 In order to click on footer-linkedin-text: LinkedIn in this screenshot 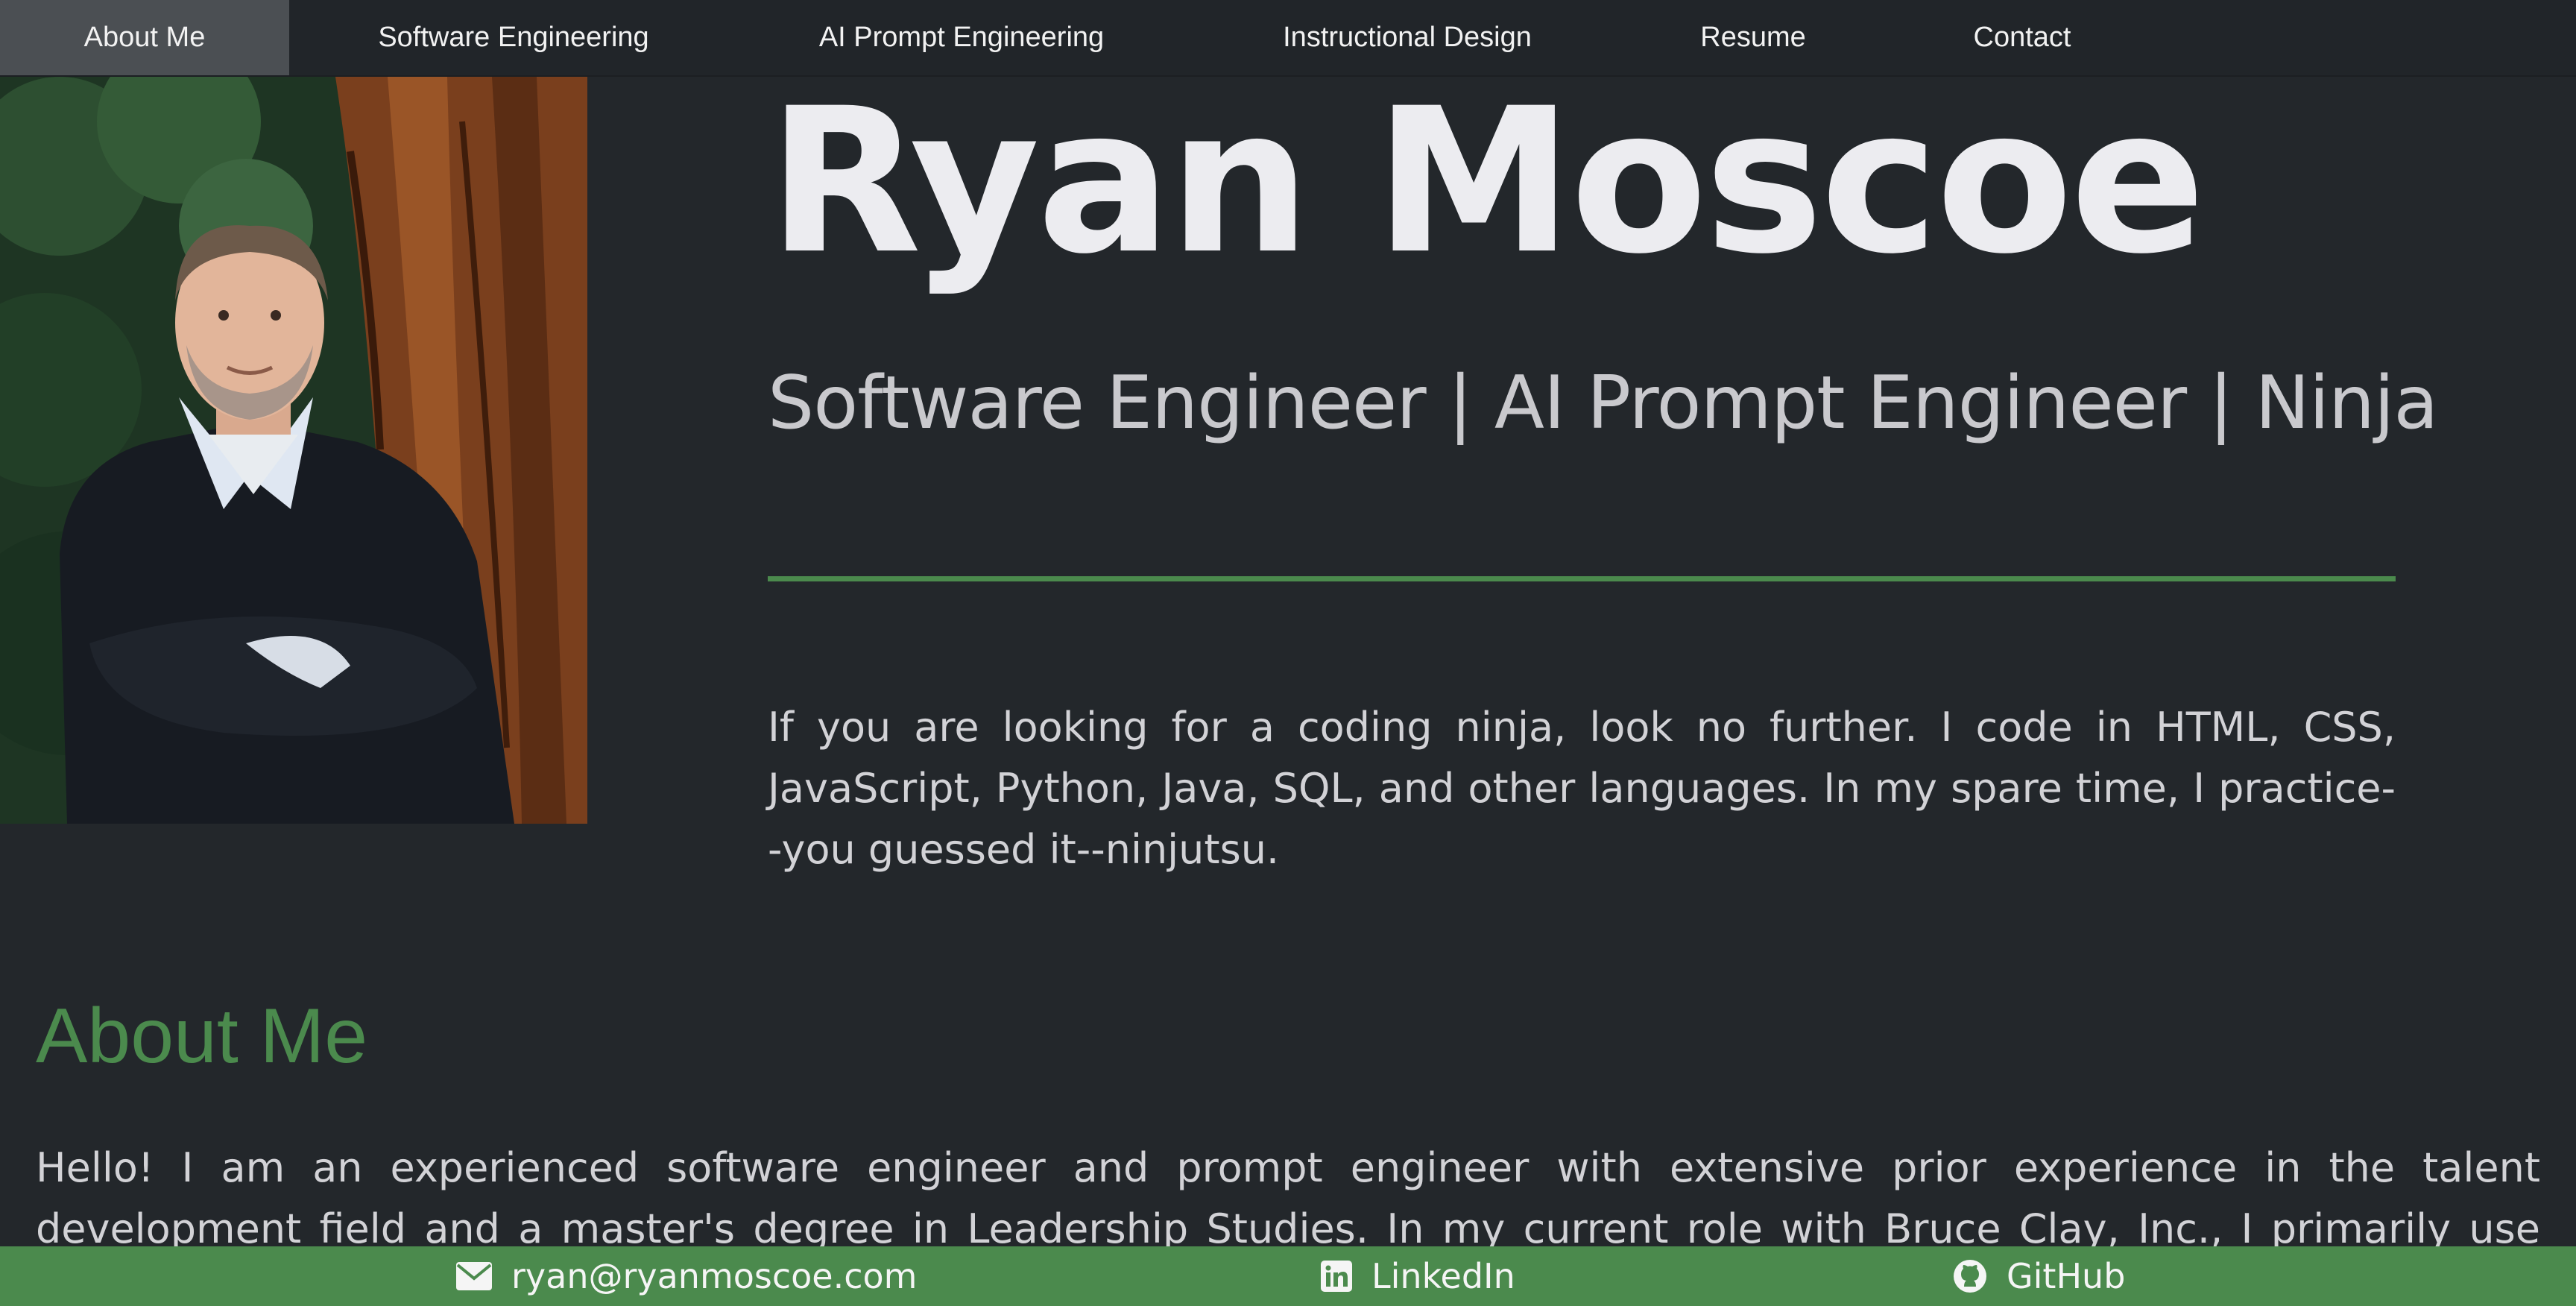, I will do `click(1443, 1276)`.